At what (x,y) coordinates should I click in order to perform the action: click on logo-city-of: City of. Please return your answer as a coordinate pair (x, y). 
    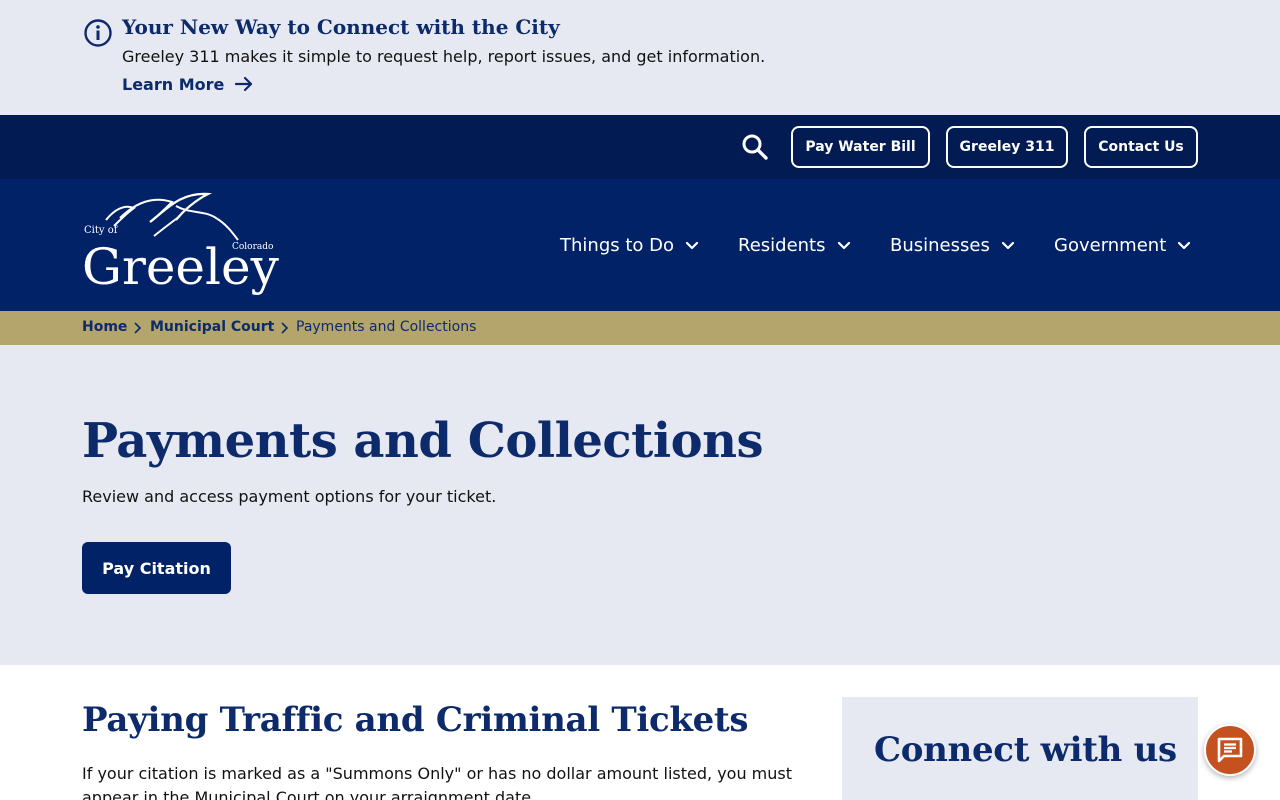
    Looking at the image, I should click on (101, 230).